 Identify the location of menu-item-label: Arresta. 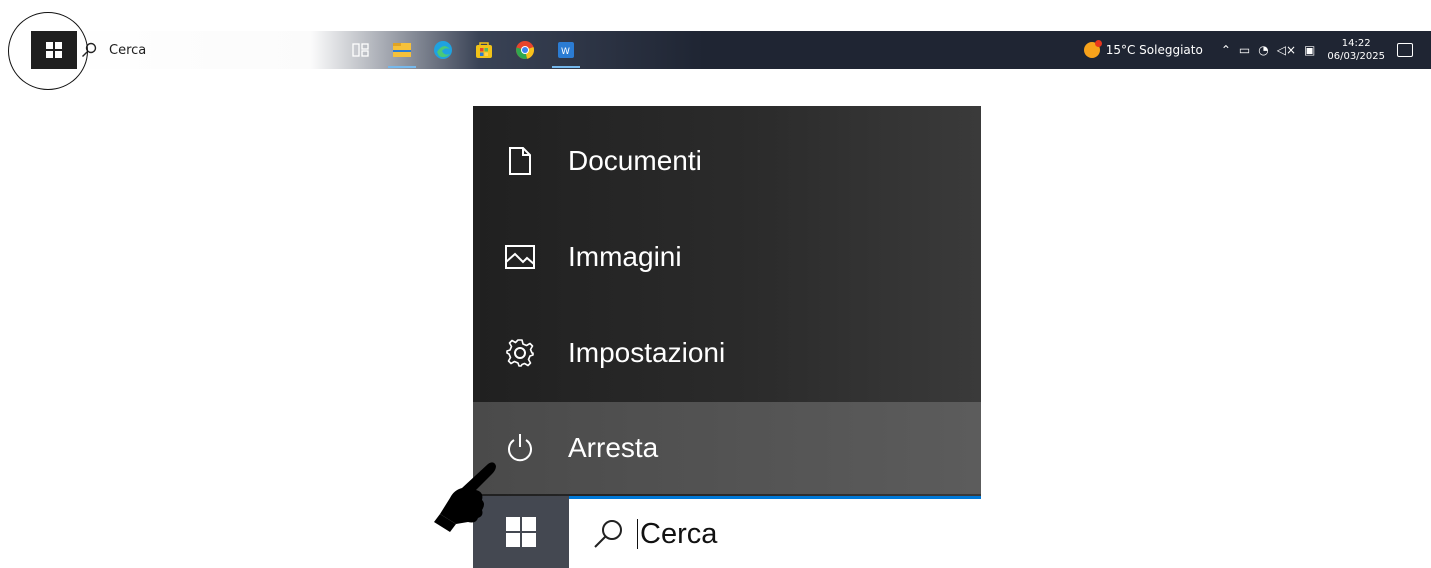
(613, 447).